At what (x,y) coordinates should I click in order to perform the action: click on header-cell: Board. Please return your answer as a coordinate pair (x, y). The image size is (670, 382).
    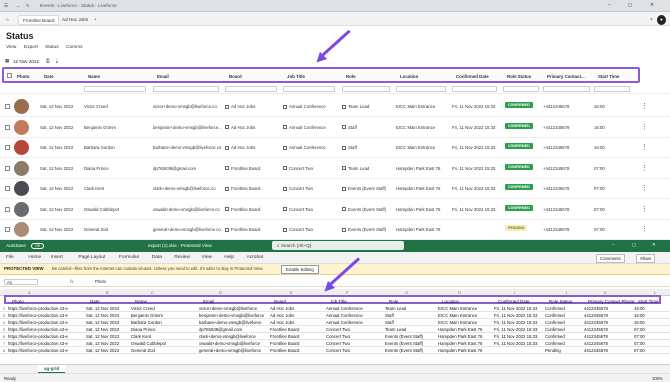
    Looking at the image, I should click on (280, 301).